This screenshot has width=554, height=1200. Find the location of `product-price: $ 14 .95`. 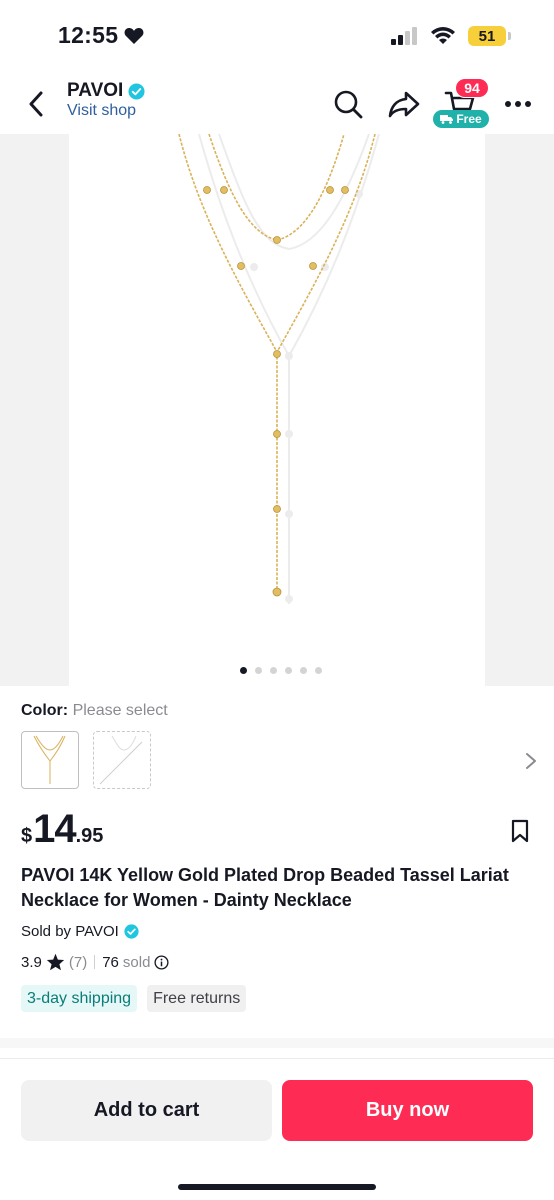

product-price: $ 14 .95 is located at coordinates (62, 829).